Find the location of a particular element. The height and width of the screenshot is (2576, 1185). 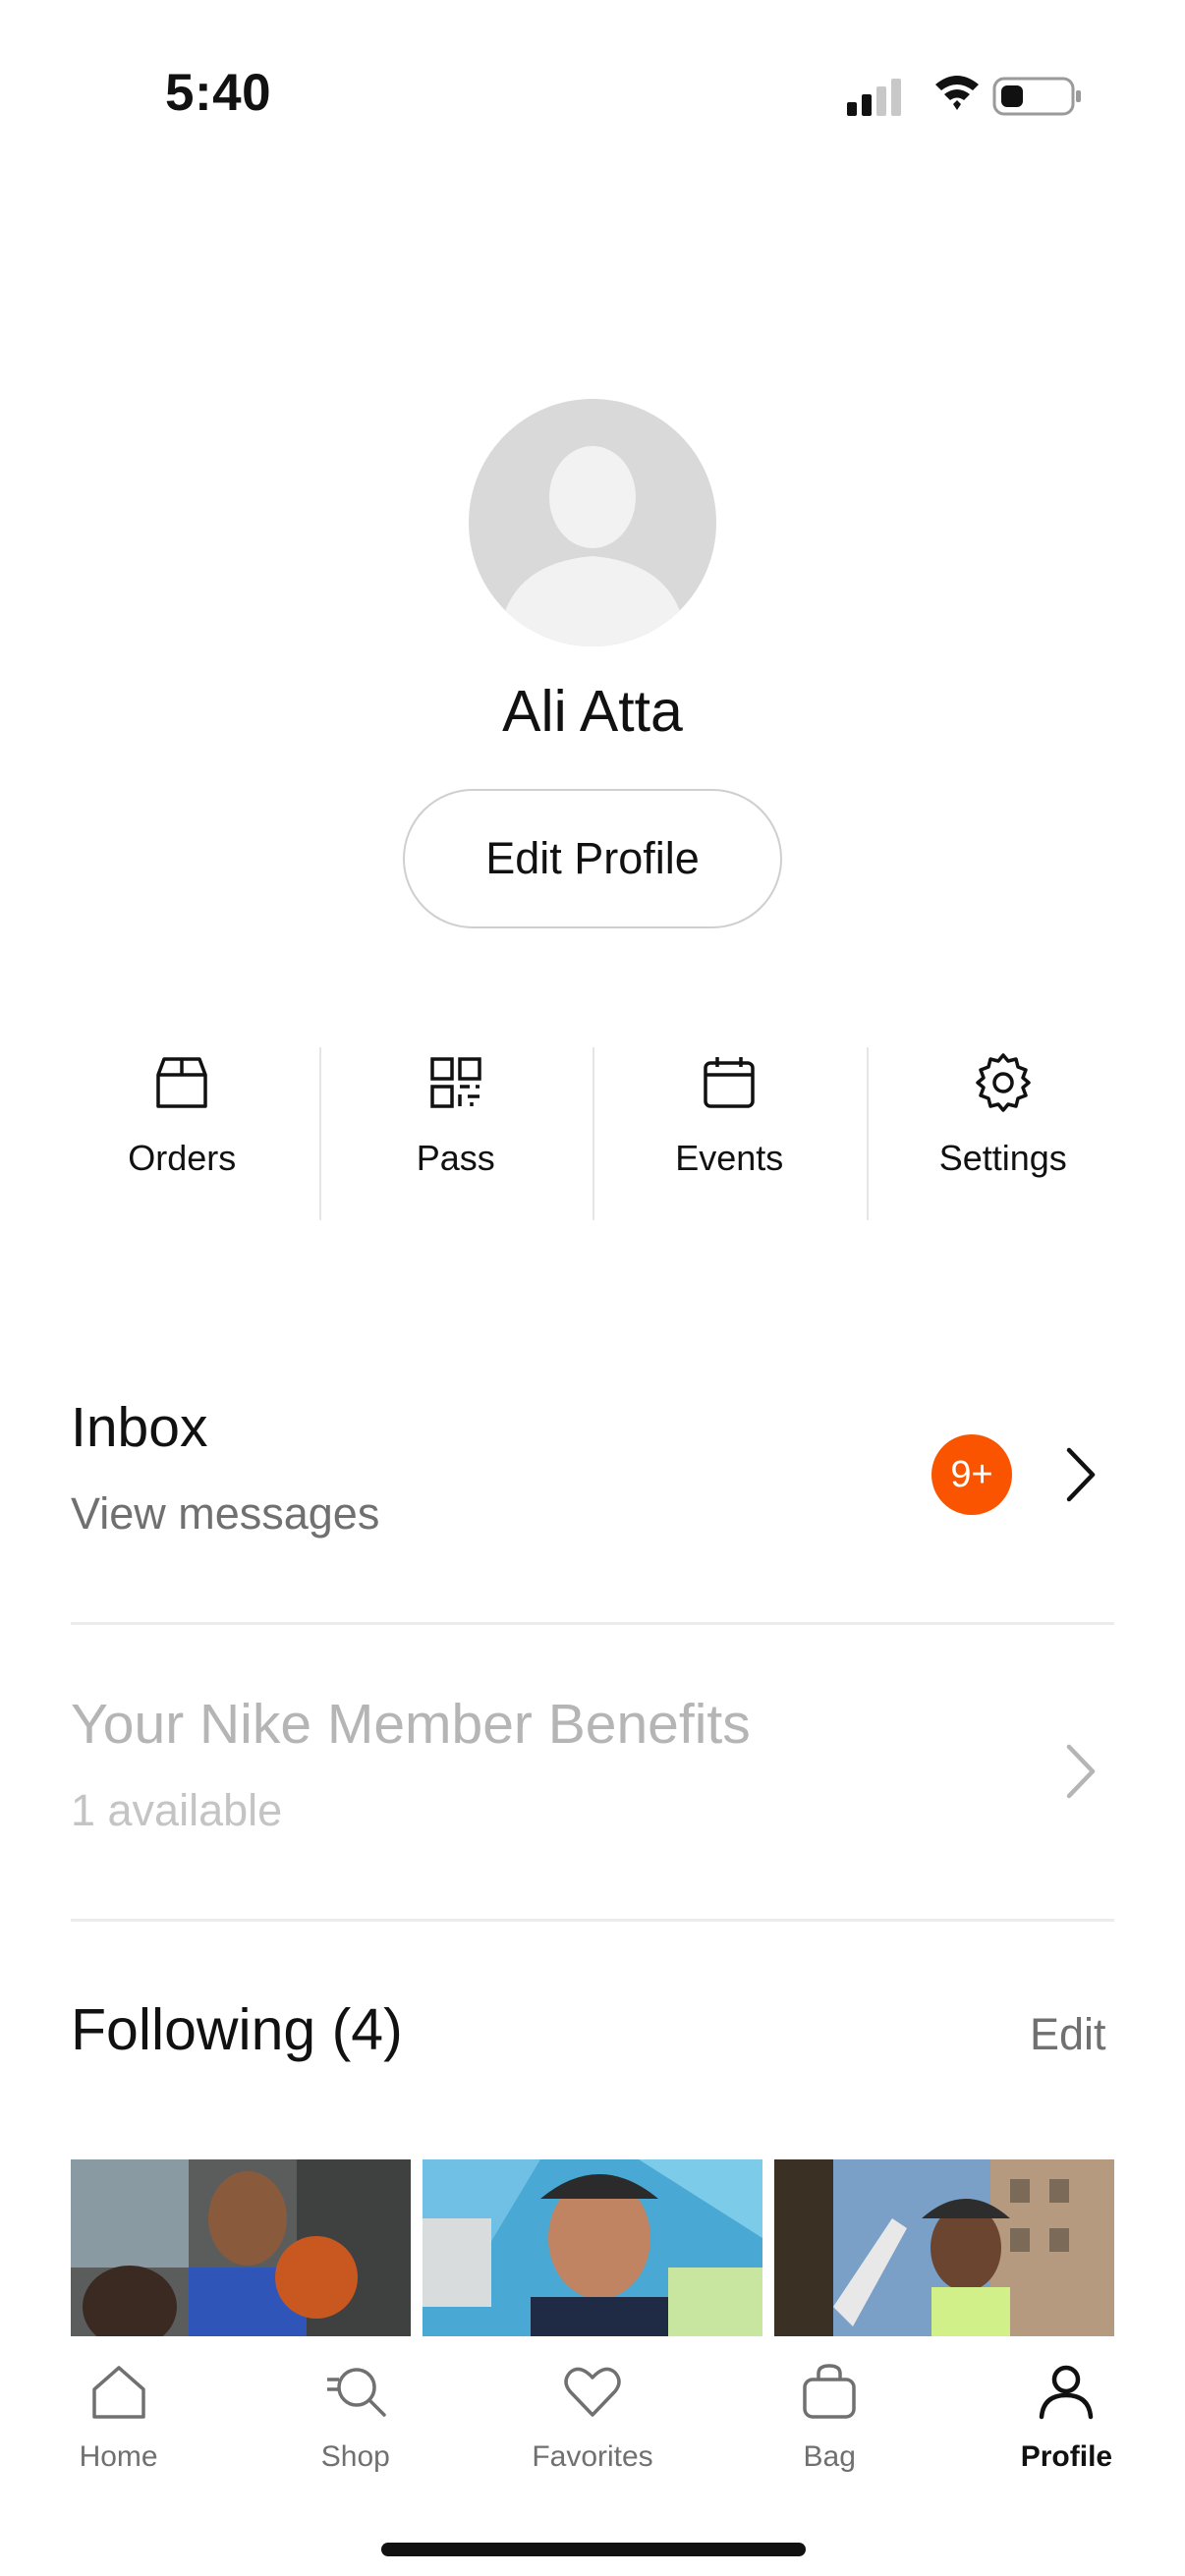

quick-action-events: Events is located at coordinates (730, 1133).